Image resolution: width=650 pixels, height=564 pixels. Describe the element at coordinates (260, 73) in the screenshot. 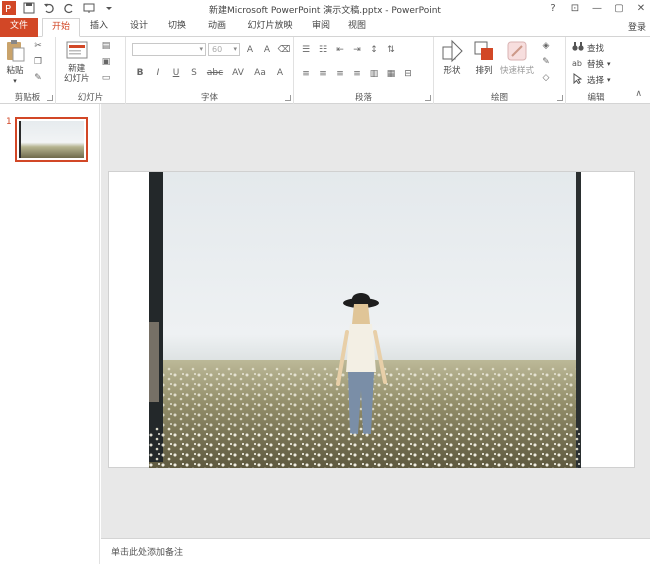

I see `change-case-button: Aa` at that location.